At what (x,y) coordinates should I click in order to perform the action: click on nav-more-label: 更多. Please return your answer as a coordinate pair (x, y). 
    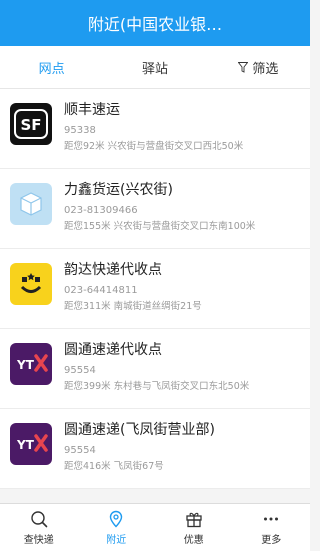
    Looking at the image, I should click on (271, 540).